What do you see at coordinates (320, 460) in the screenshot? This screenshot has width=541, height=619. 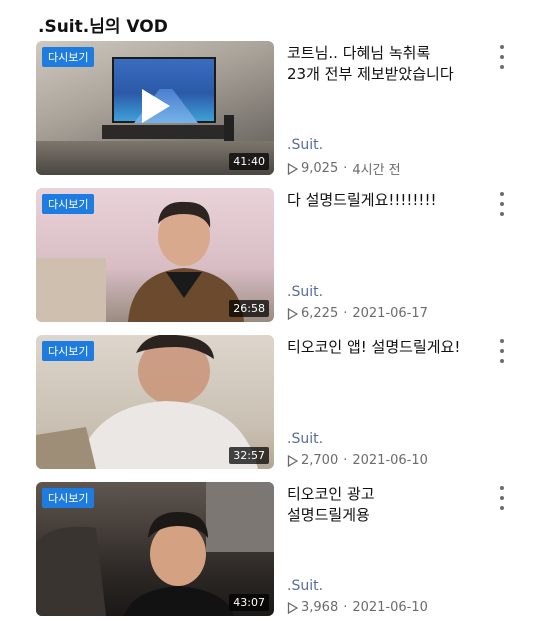 I see `view-count: 2,700` at bounding box center [320, 460].